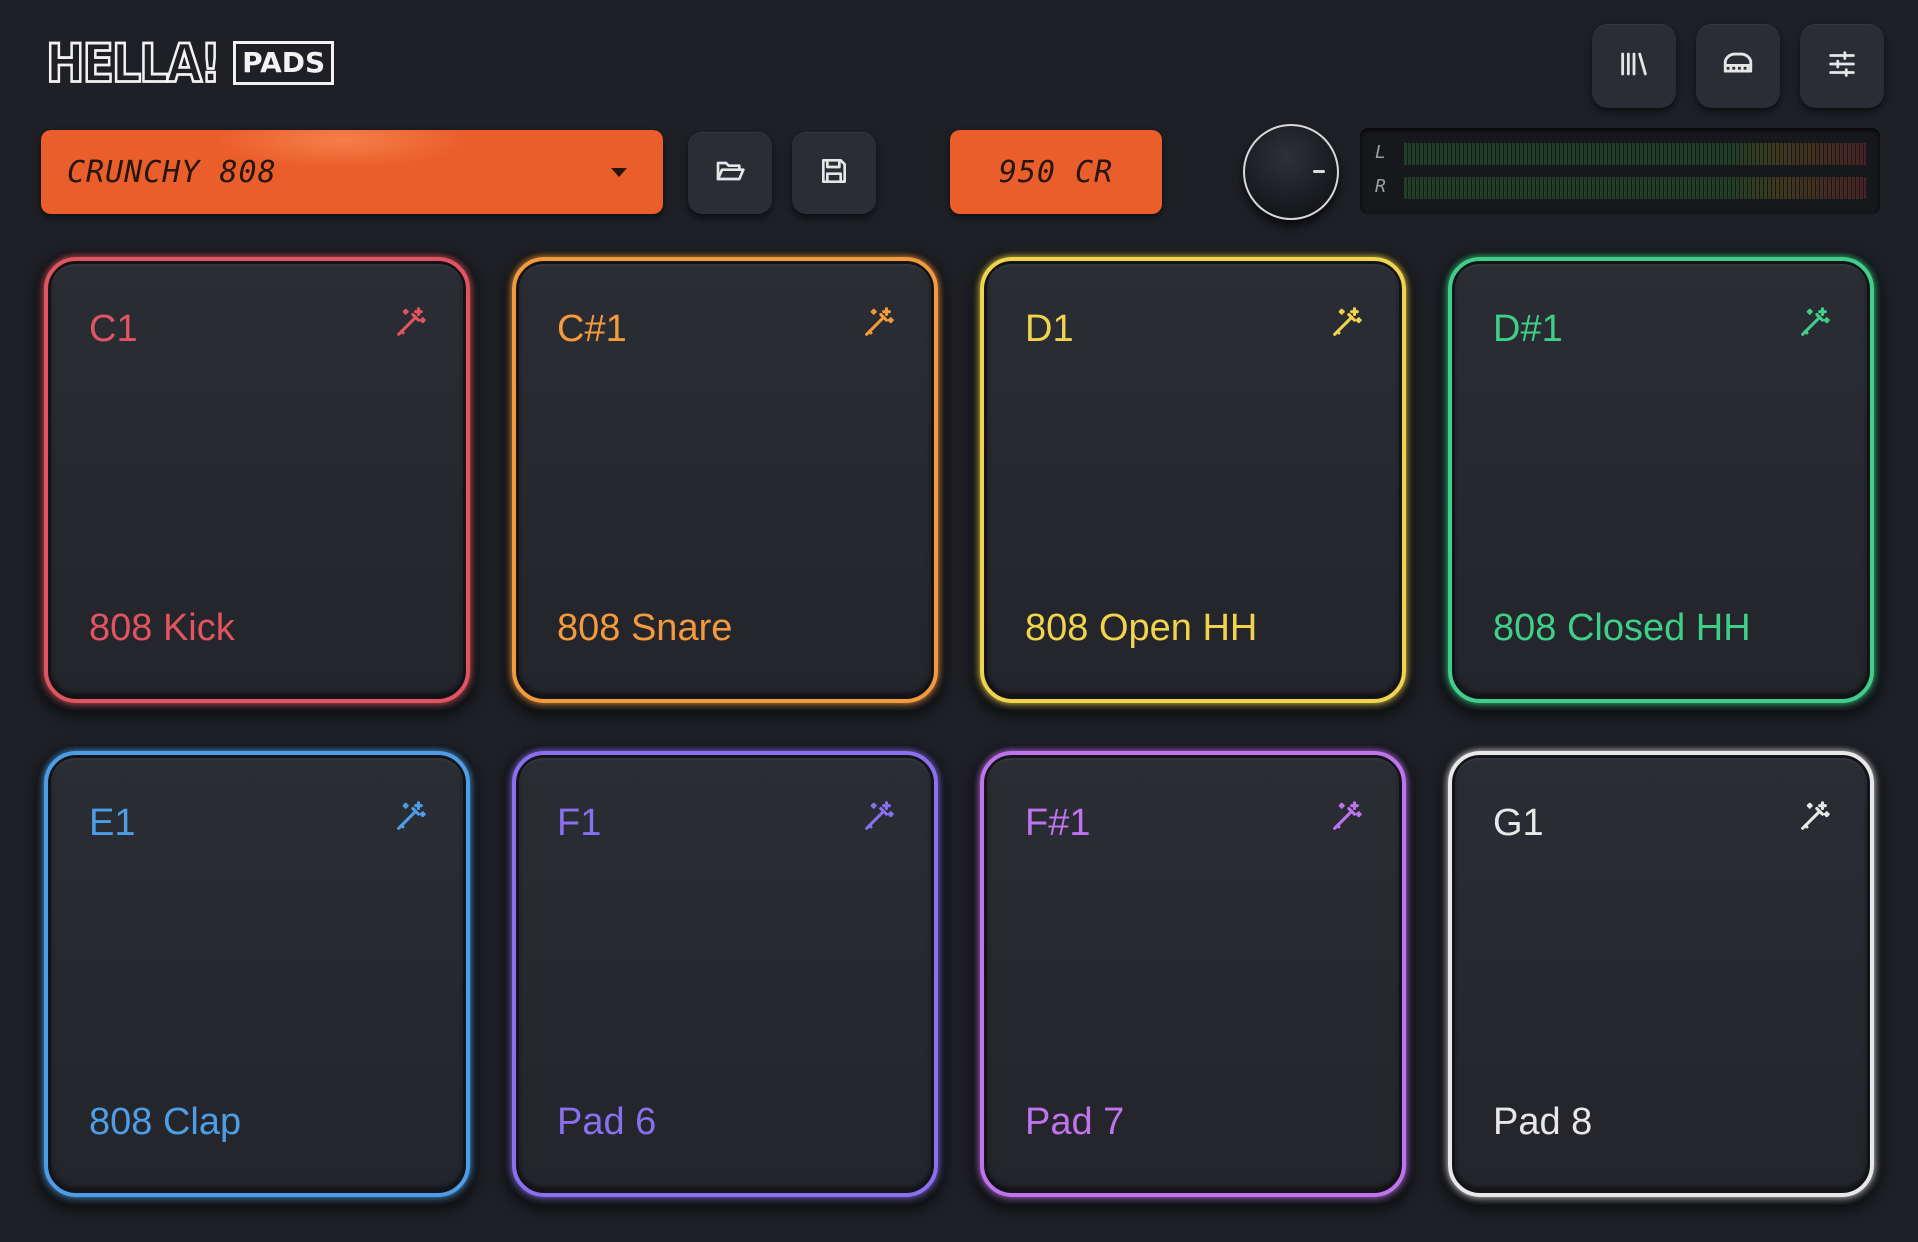 The width and height of the screenshot is (1918, 1242). I want to click on pad-note: F1, so click(579, 823).